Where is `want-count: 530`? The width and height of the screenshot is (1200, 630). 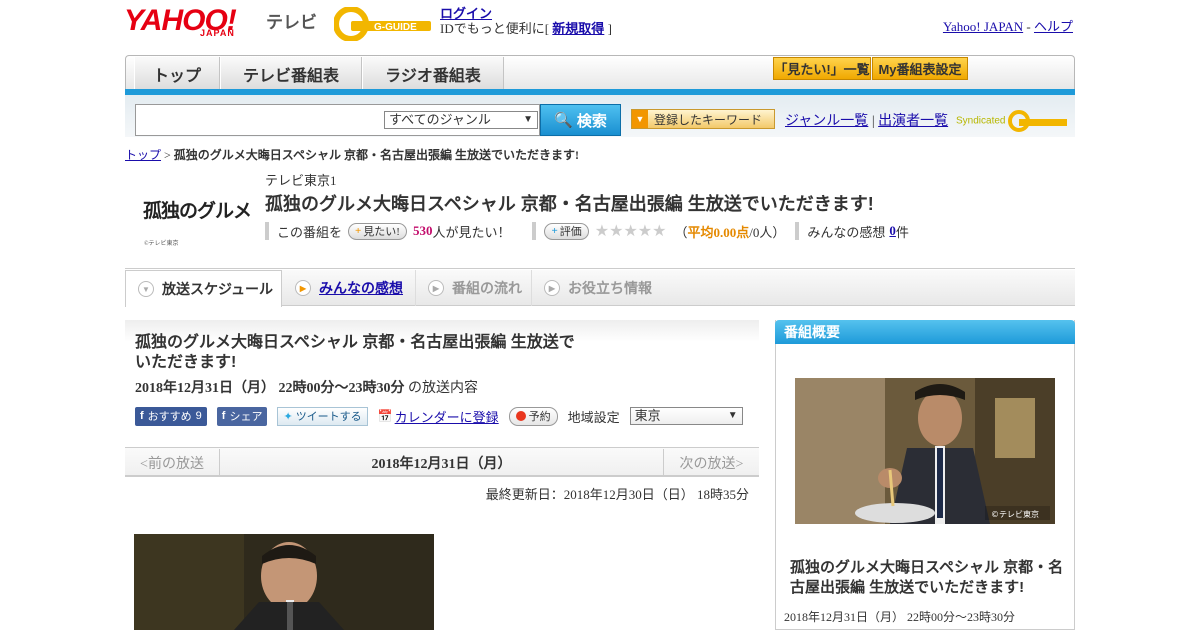 want-count: 530 is located at coordinates (422, 230).